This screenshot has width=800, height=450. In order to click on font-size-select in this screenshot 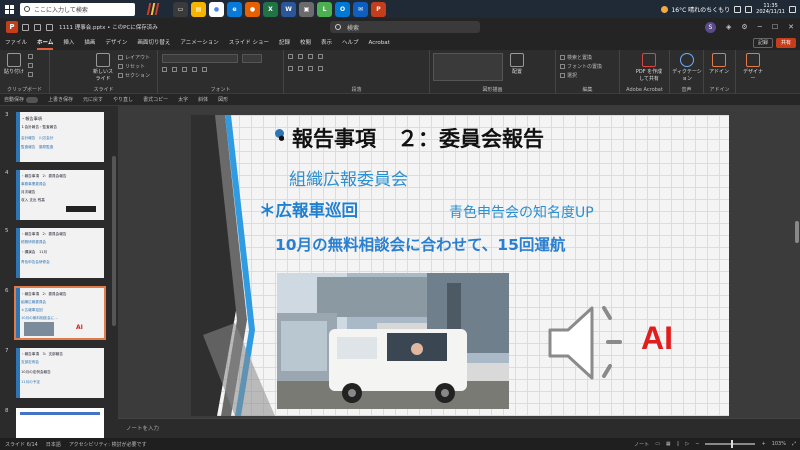, I will do `click(252, 58)`.